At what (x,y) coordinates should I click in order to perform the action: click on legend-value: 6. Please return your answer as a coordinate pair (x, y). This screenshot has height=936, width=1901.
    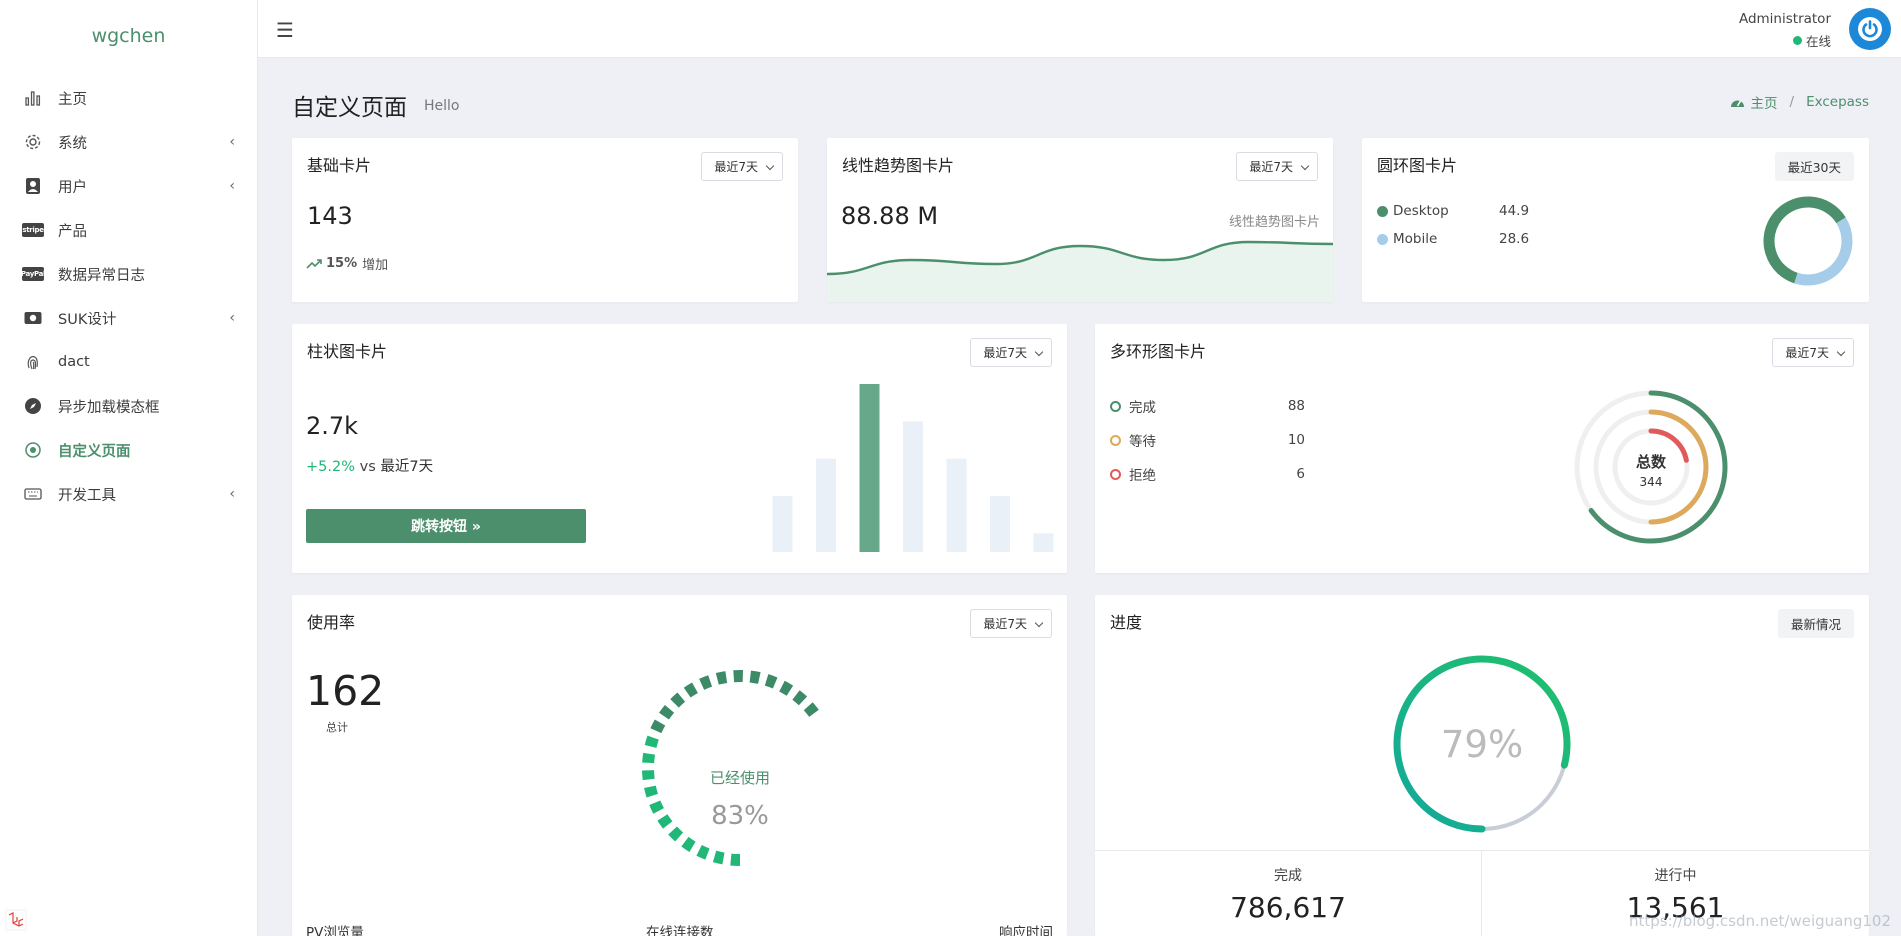
    Looking at the image, I should click on (1300, 474).